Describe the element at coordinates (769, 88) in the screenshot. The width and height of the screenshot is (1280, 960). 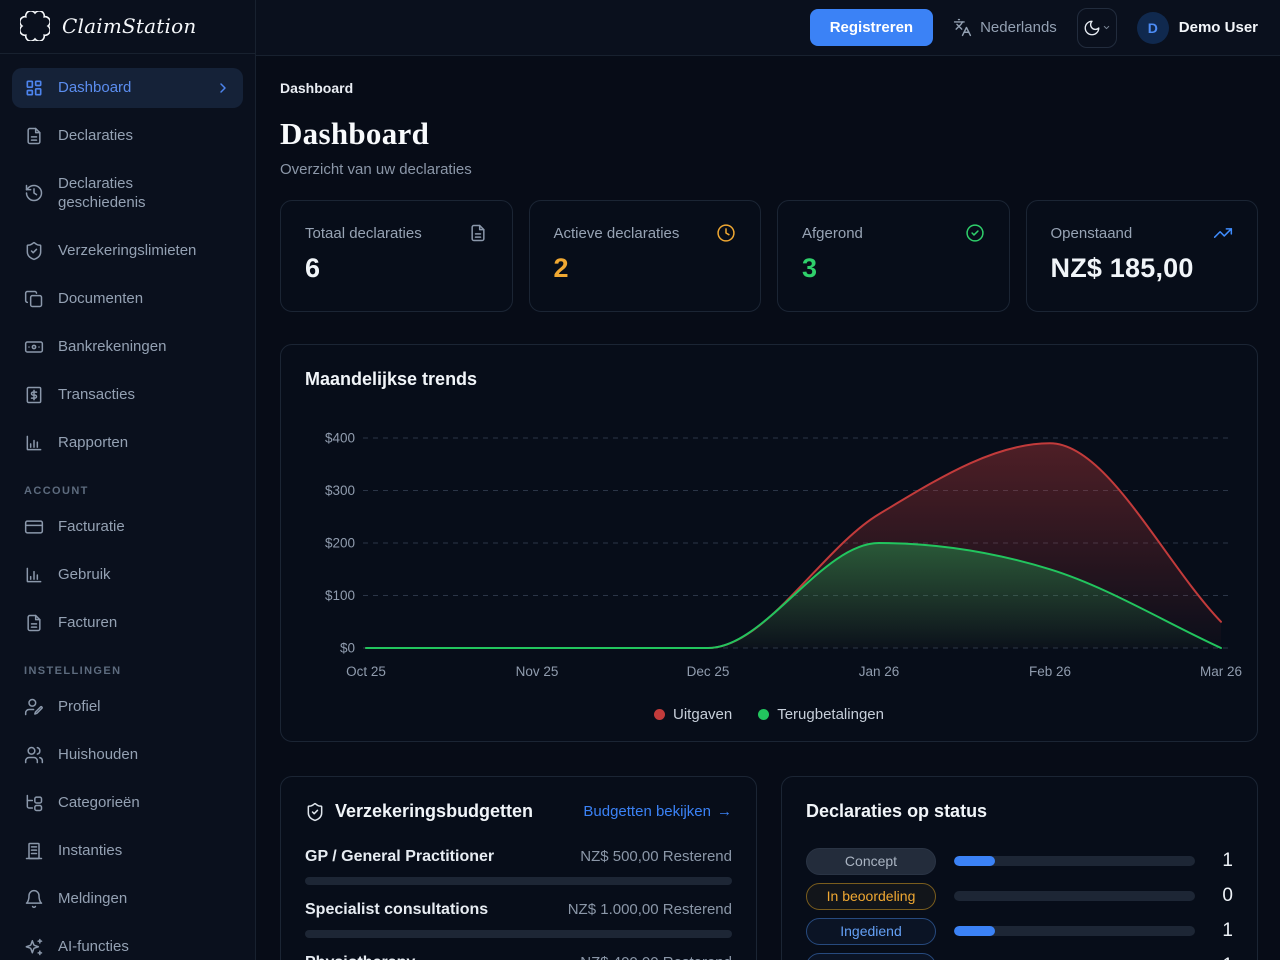
I see `breadcrumb: Dashboard` at that location.